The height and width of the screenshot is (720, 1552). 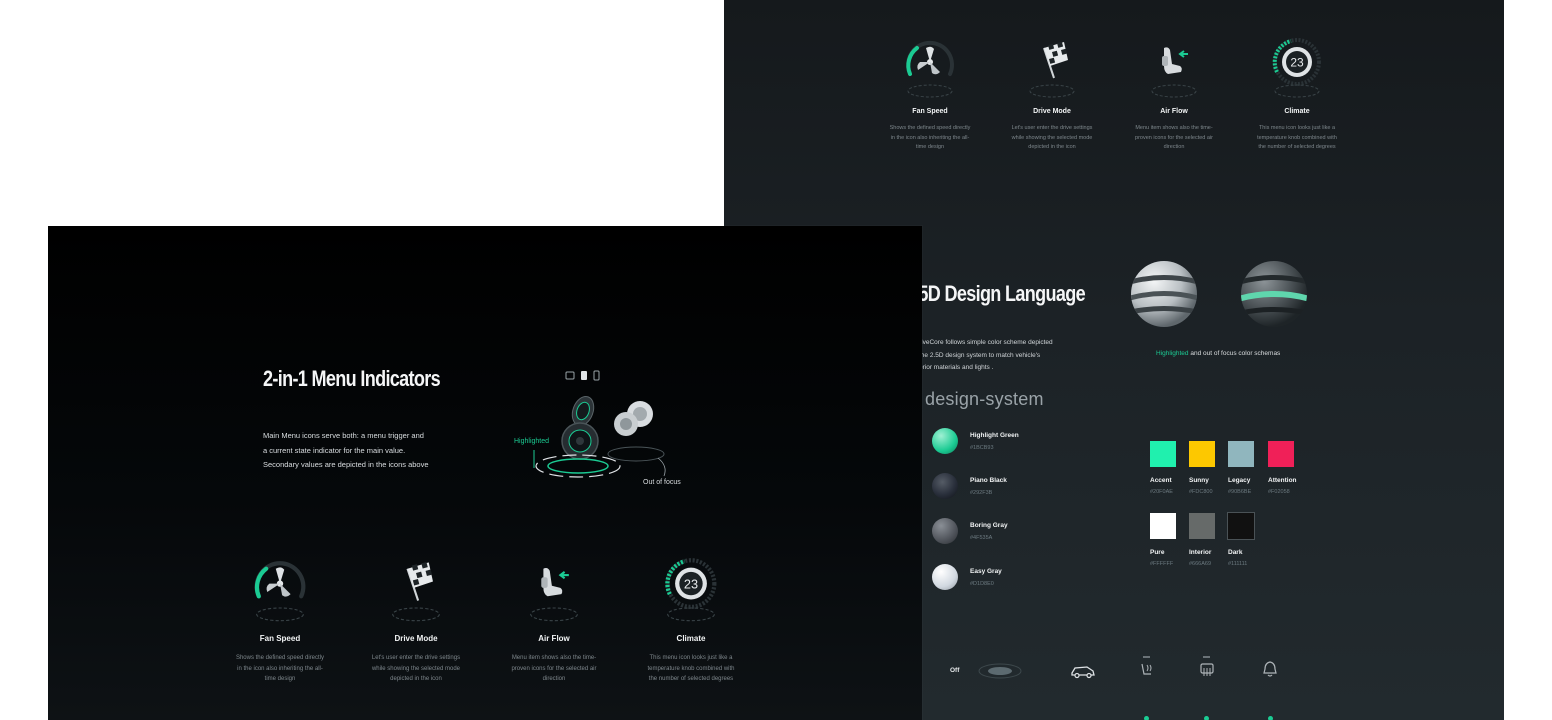 I want to click on thermostat-icon: 23, so click(x=1296, y=68).